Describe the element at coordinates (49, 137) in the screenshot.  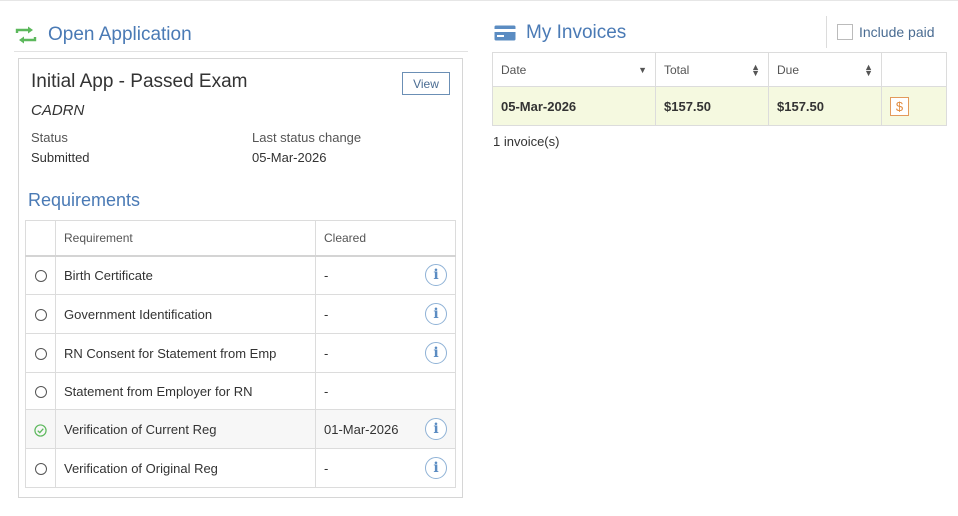
I see `status-label: Status` at that location.